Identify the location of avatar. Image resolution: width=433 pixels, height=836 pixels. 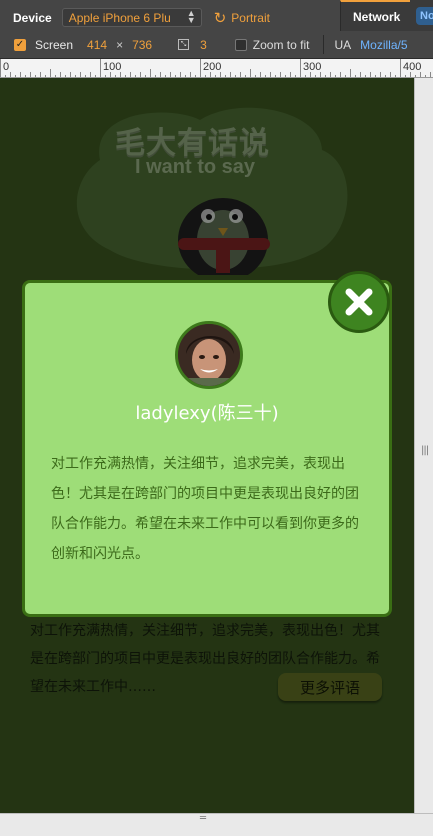
(209, 355).